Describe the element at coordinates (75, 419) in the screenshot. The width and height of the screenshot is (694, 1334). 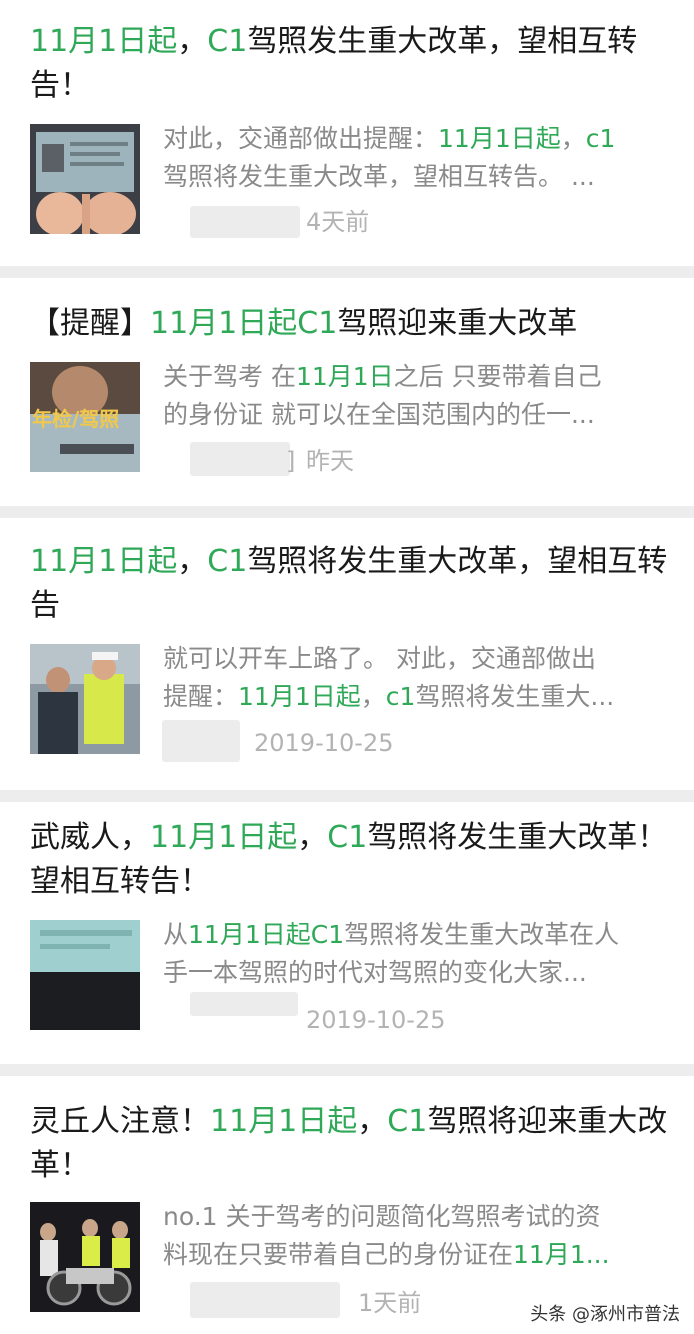
I see `svg-text: 年检/驾照` at that location.